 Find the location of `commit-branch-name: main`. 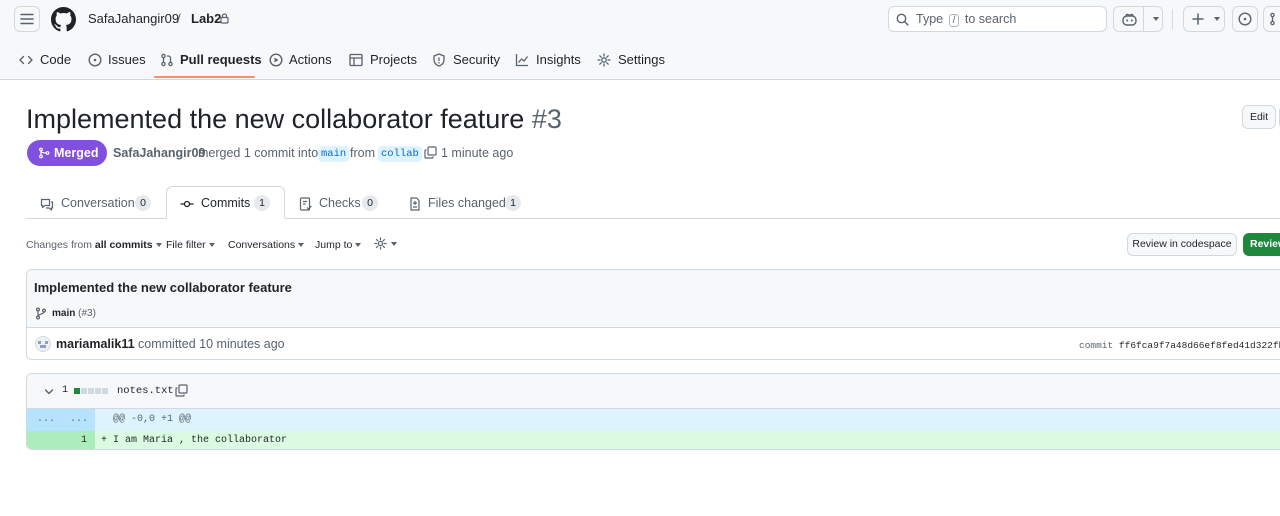

commit-branch-name: main is located at coordinates (63, 313).